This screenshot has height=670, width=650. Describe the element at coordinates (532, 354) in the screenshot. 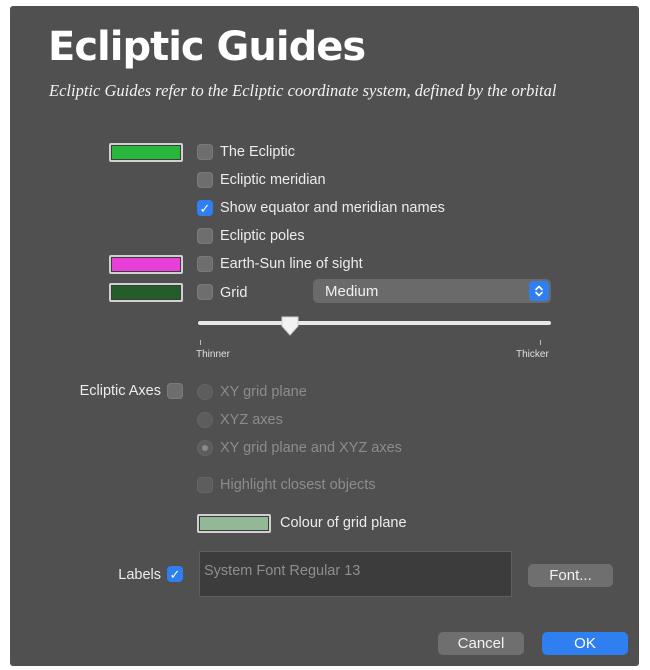

I see `slider-max-label: Thicker` at that location.